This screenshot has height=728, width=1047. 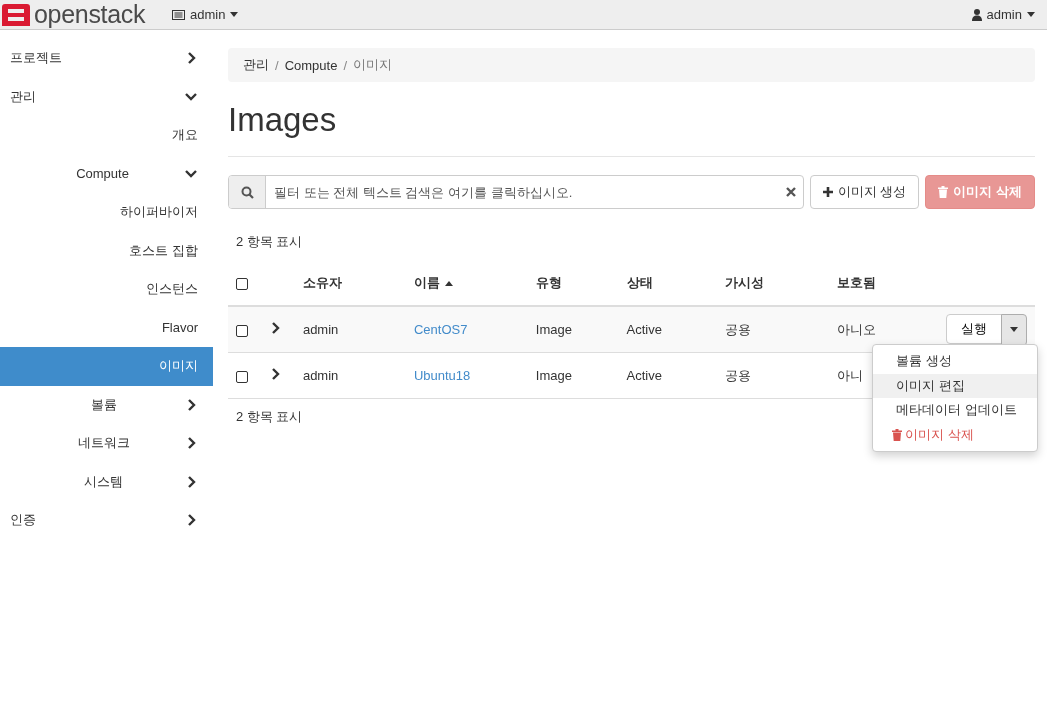 I want to click on user-menu: admin, so click(x=1003, y=14).